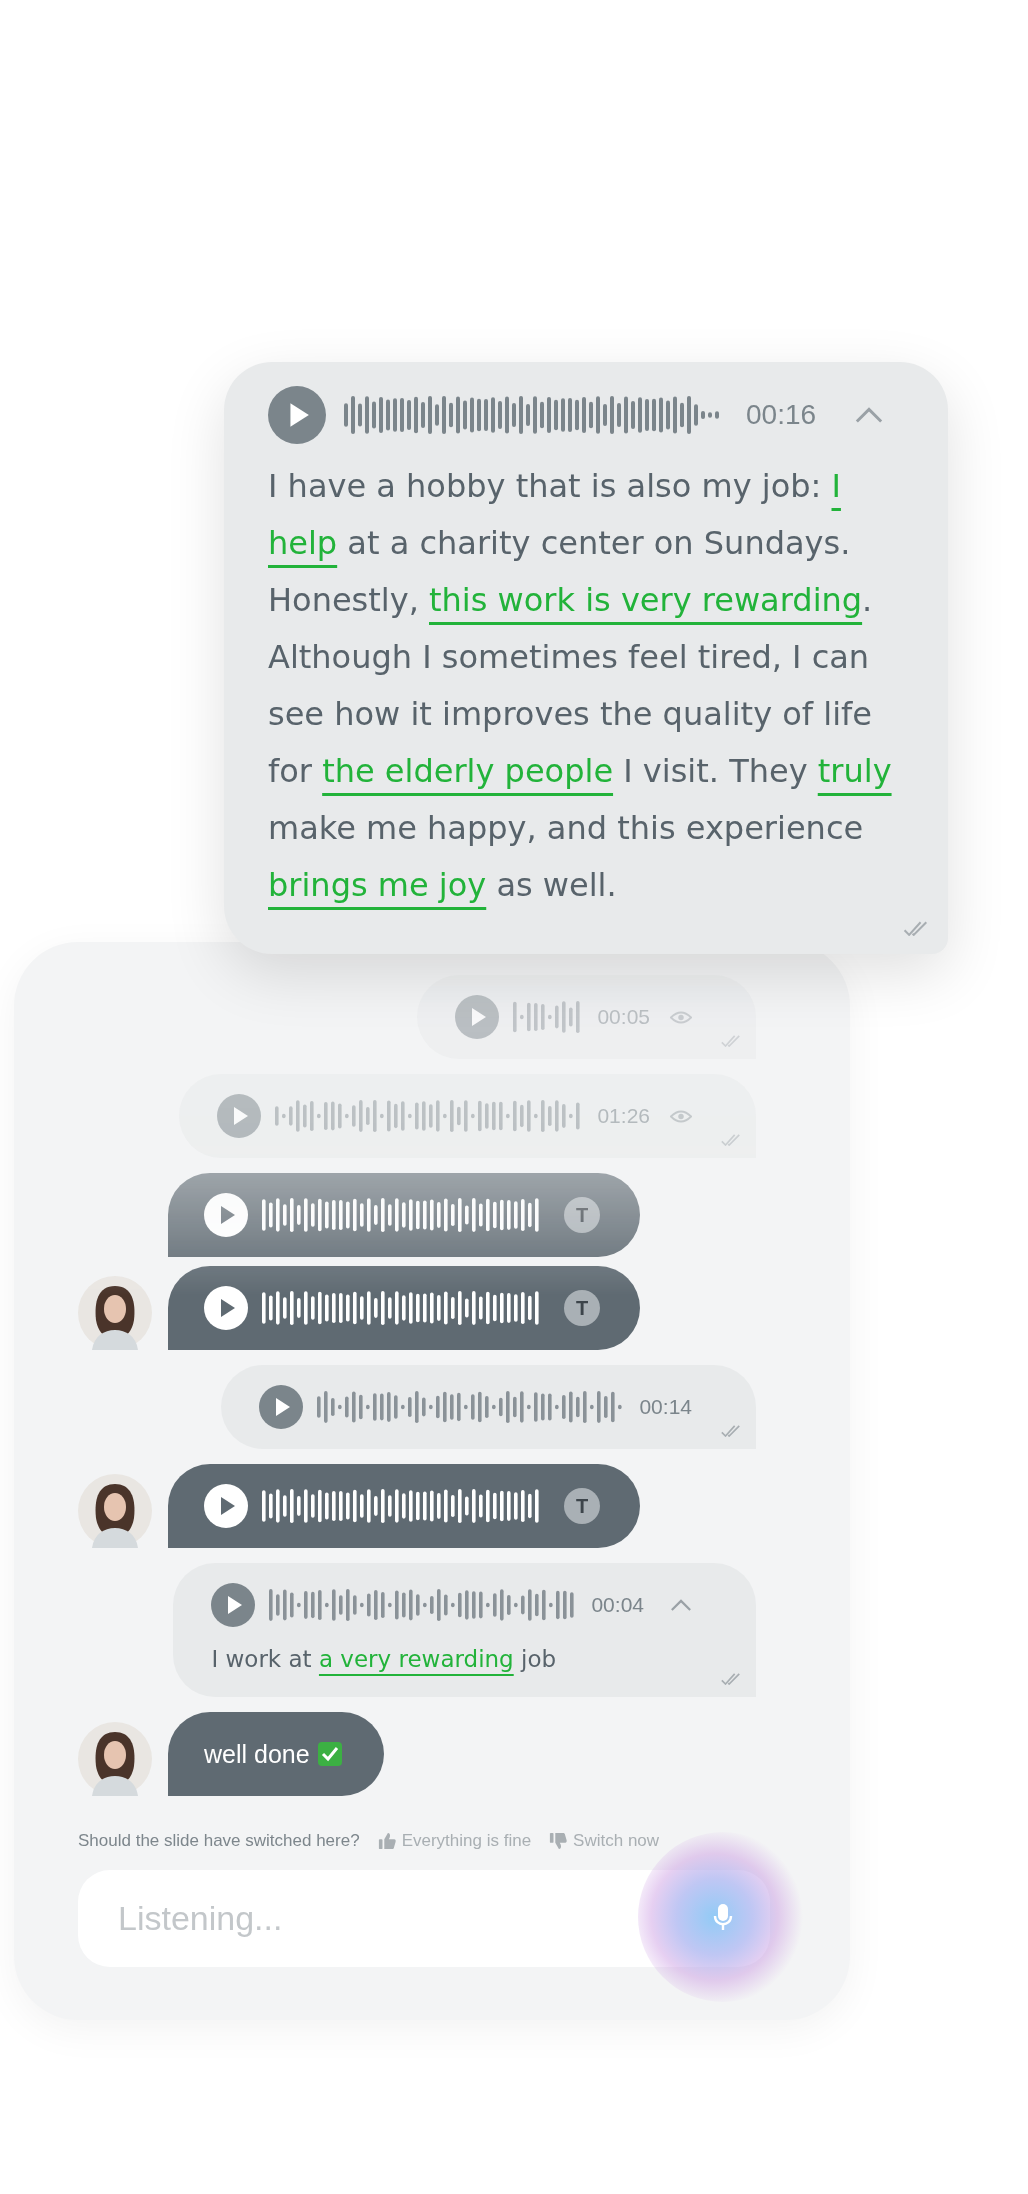  I want to click on duration: 00:04, so click(617, 1605).